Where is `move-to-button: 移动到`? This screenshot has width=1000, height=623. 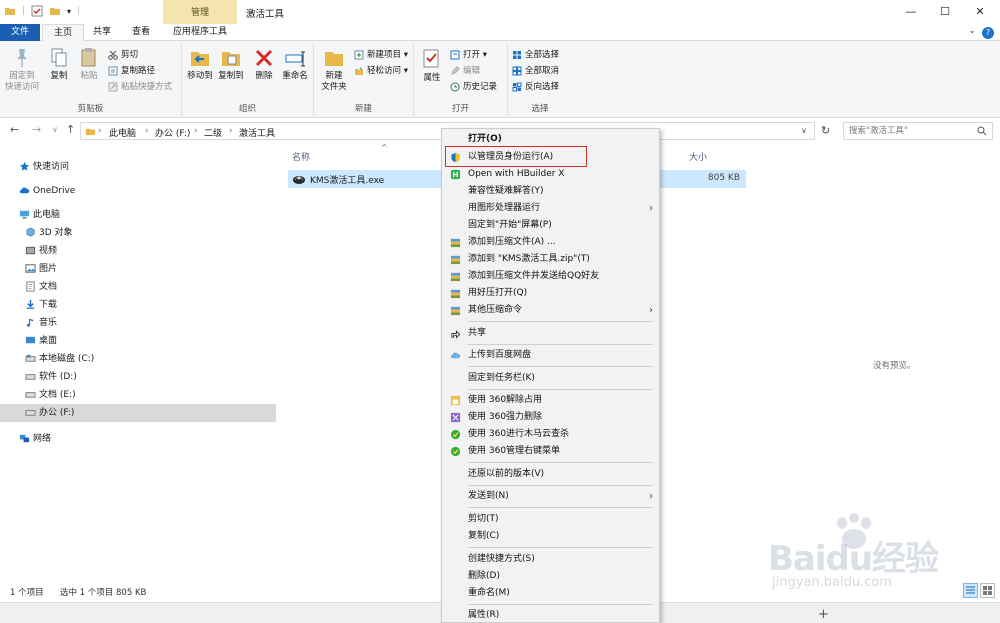 move-to-button: 移动到 is located at coordinates (200, 64).